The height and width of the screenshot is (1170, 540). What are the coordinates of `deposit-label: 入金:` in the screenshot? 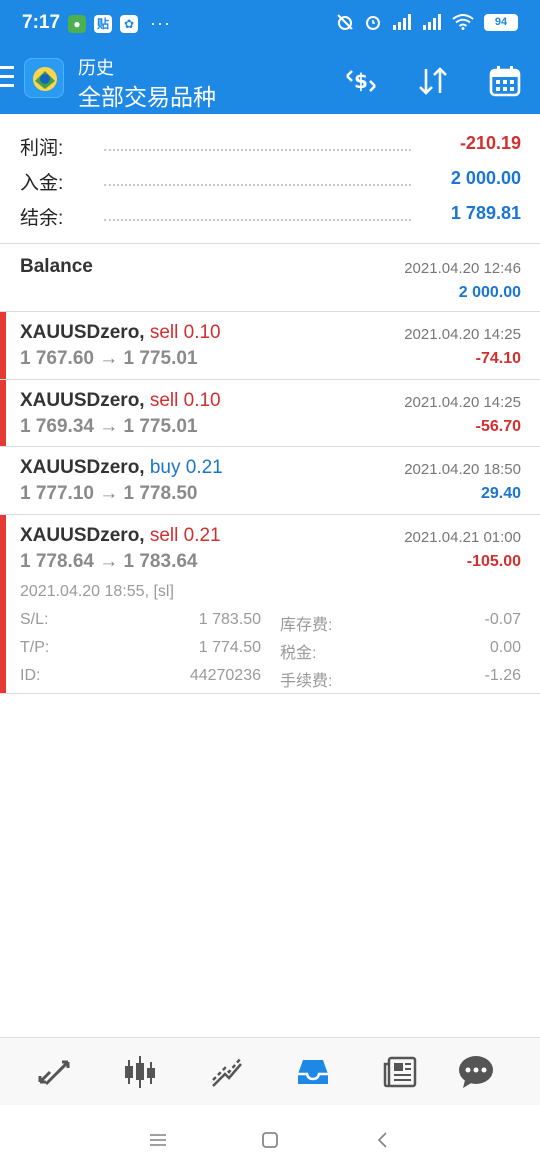 It's located at (44, 181).